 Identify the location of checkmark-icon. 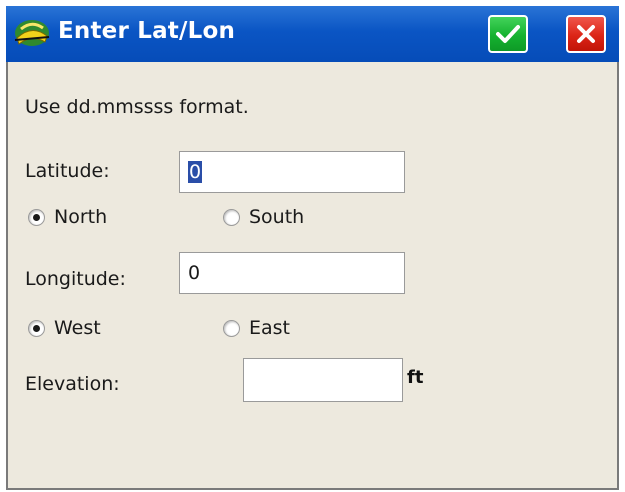
(508, 34).